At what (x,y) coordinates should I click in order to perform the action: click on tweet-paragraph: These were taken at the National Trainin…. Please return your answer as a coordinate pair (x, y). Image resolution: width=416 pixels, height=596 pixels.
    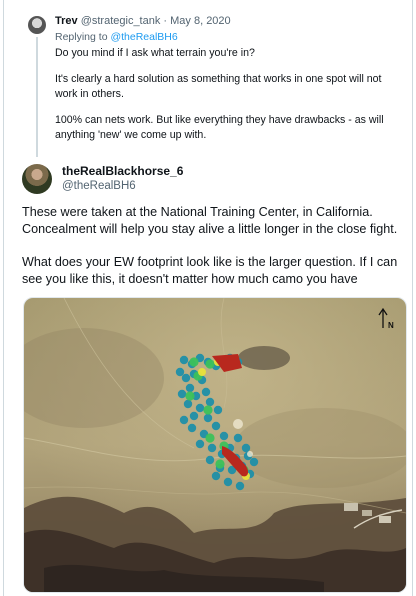
    Looking at the image, I should click on (210, 220).